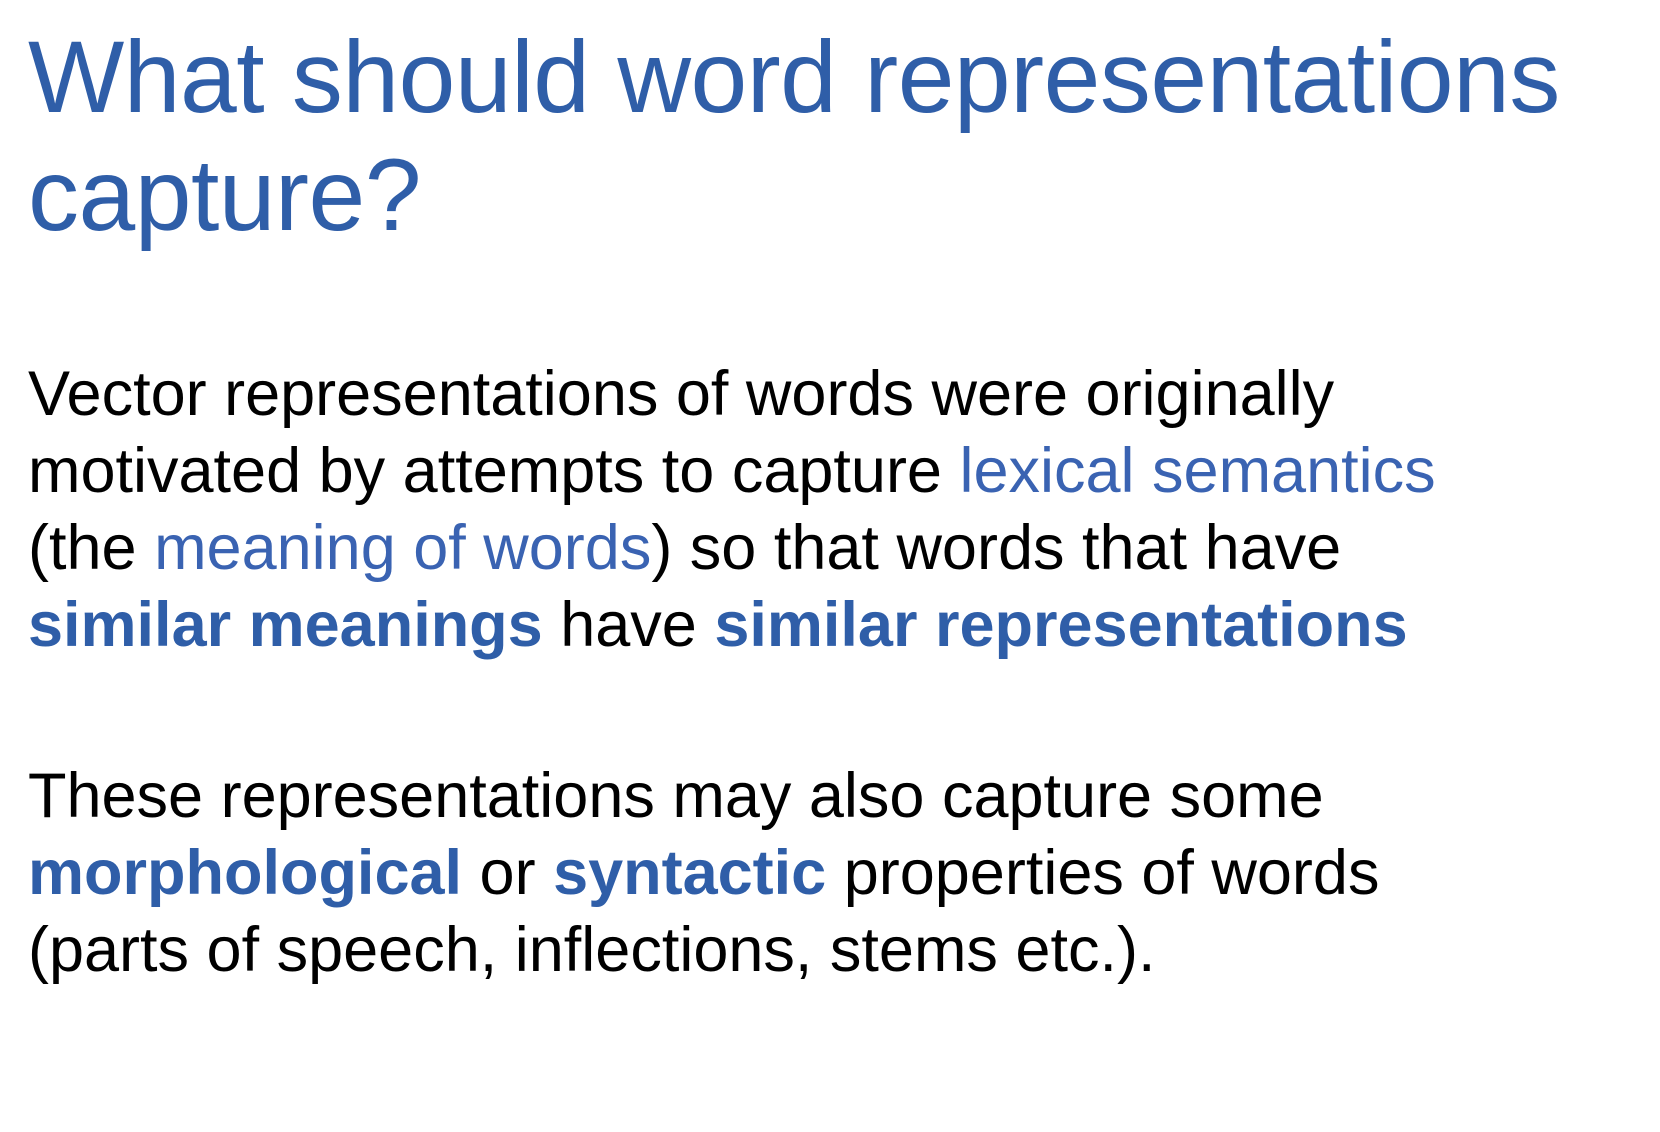  Describe the element at coordinates (285, 625) in the screenshot. I see `bold-similar-meanings: similar meanings` at that location.